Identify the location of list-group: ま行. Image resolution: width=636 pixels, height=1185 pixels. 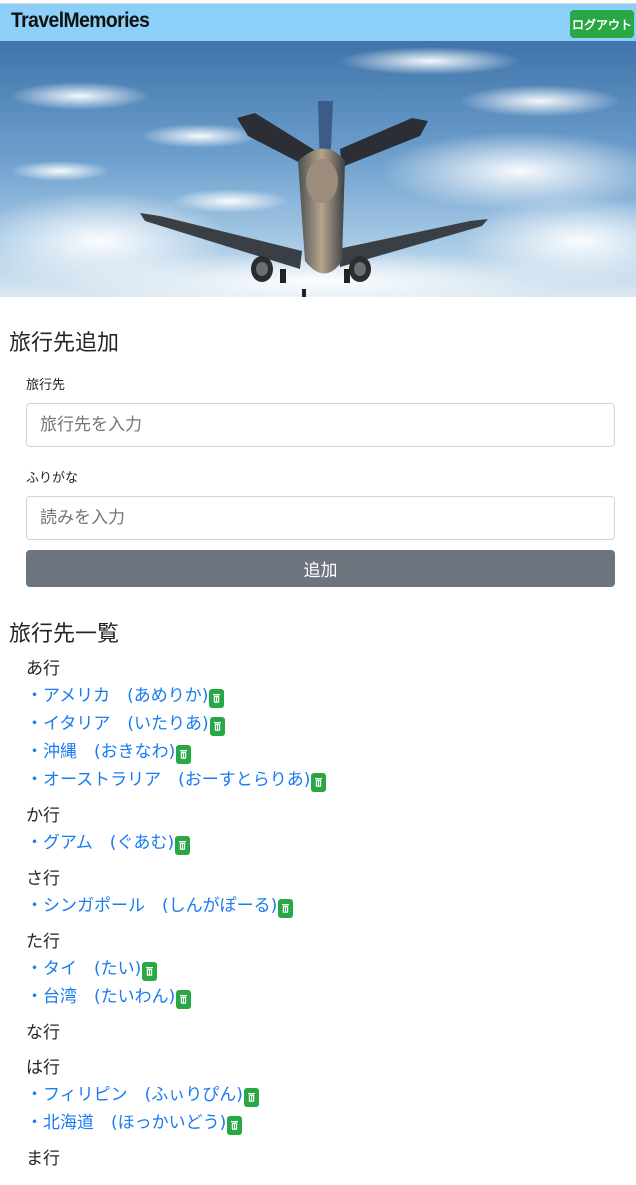
(321, 1159).